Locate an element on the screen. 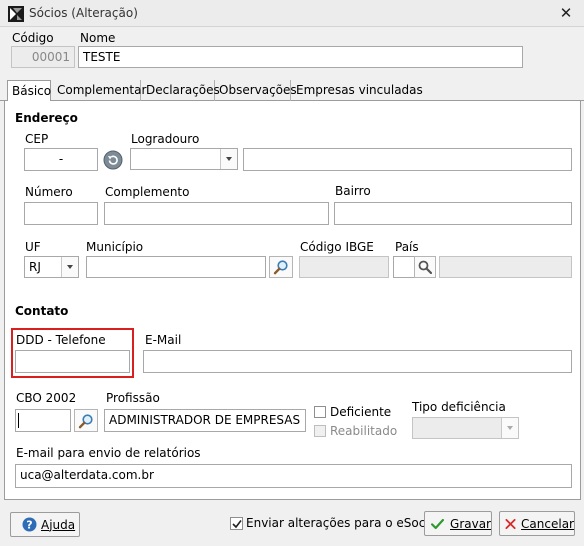  nome-input: TESTE is located at coordinates (300, 57).